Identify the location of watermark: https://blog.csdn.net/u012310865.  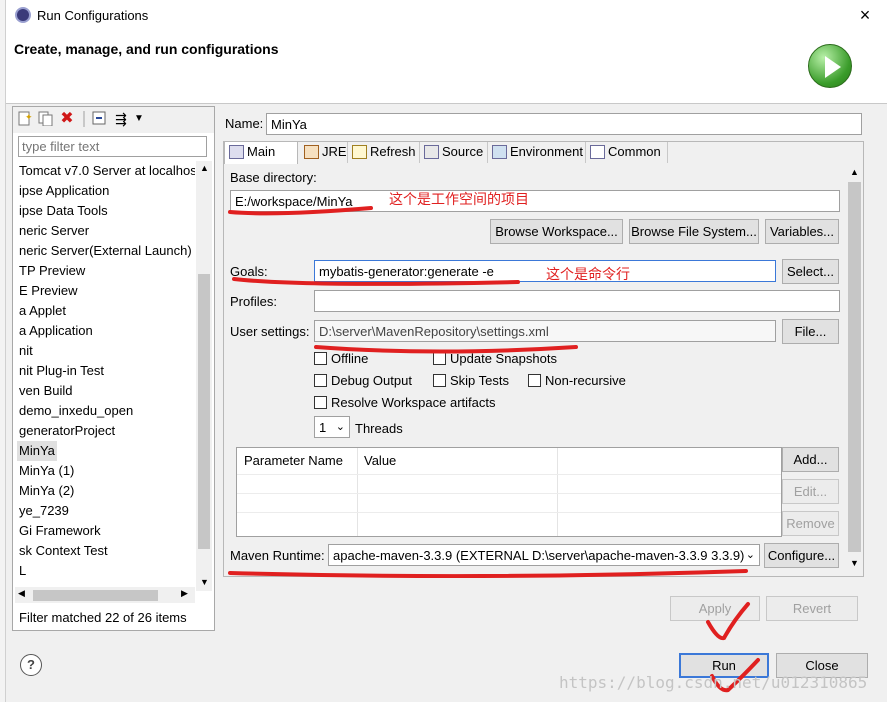
(713, 682).